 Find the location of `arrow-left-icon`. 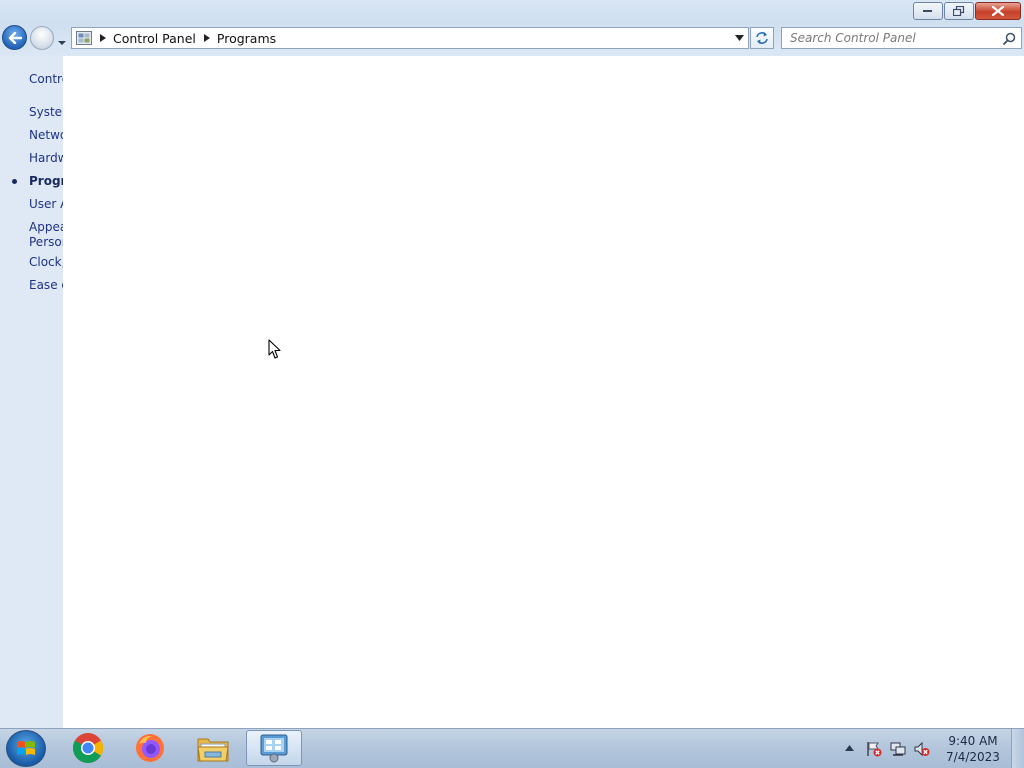

arrow-left-icon is located at coordinates (15, 37).